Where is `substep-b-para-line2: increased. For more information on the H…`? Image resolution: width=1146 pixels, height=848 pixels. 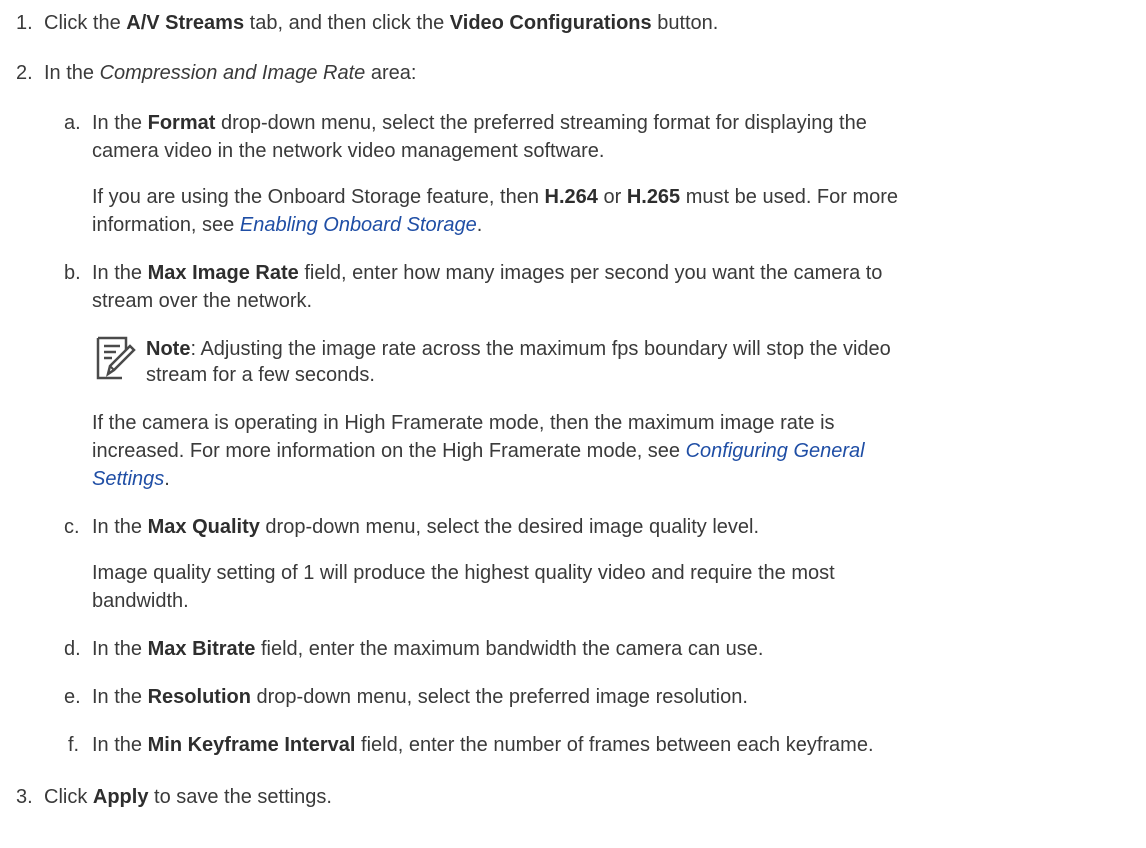
substep-b-para-line2: increased. For more information on the H… is located at coordinates (478, 451).